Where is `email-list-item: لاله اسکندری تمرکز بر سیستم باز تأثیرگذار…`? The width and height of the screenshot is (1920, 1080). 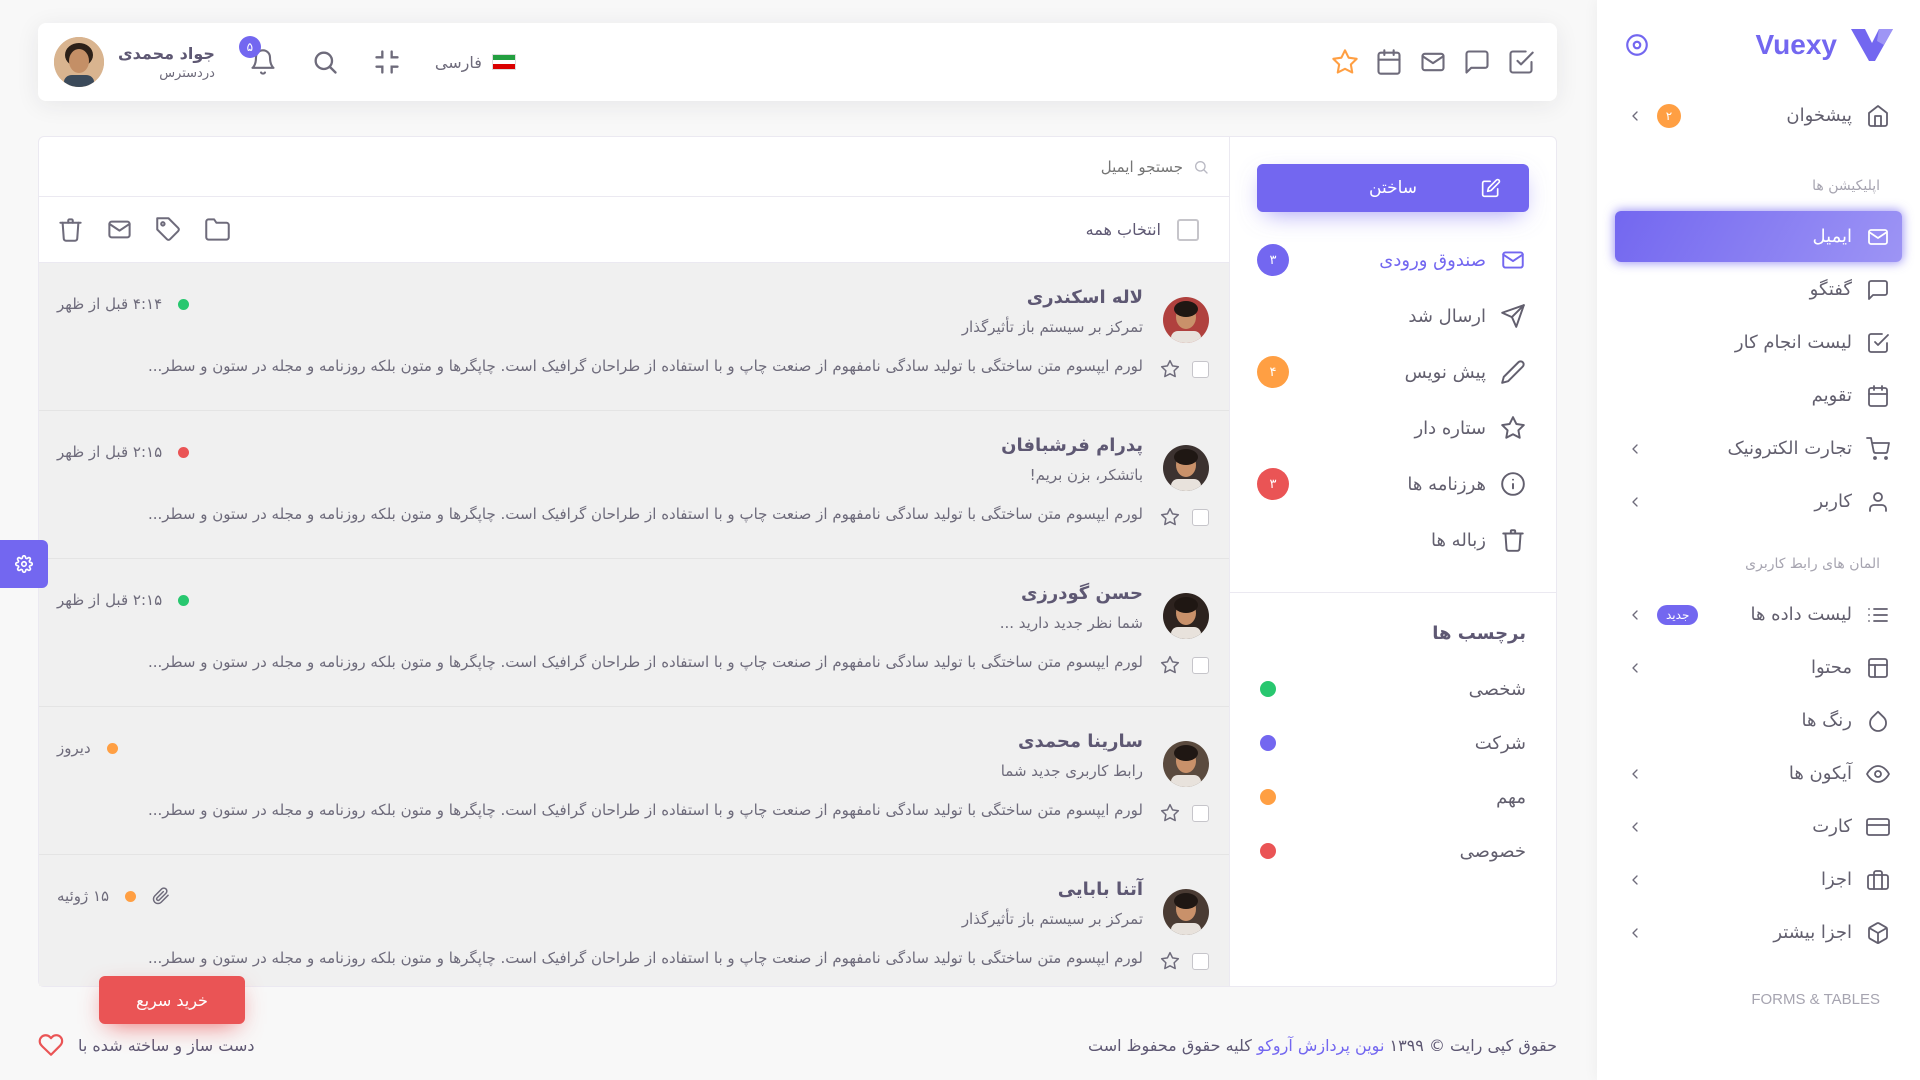
email-list-item: لاله اسکندری تمرکز بر سیستم باز تأثیرگذار… is located at coordinates (634, 337).